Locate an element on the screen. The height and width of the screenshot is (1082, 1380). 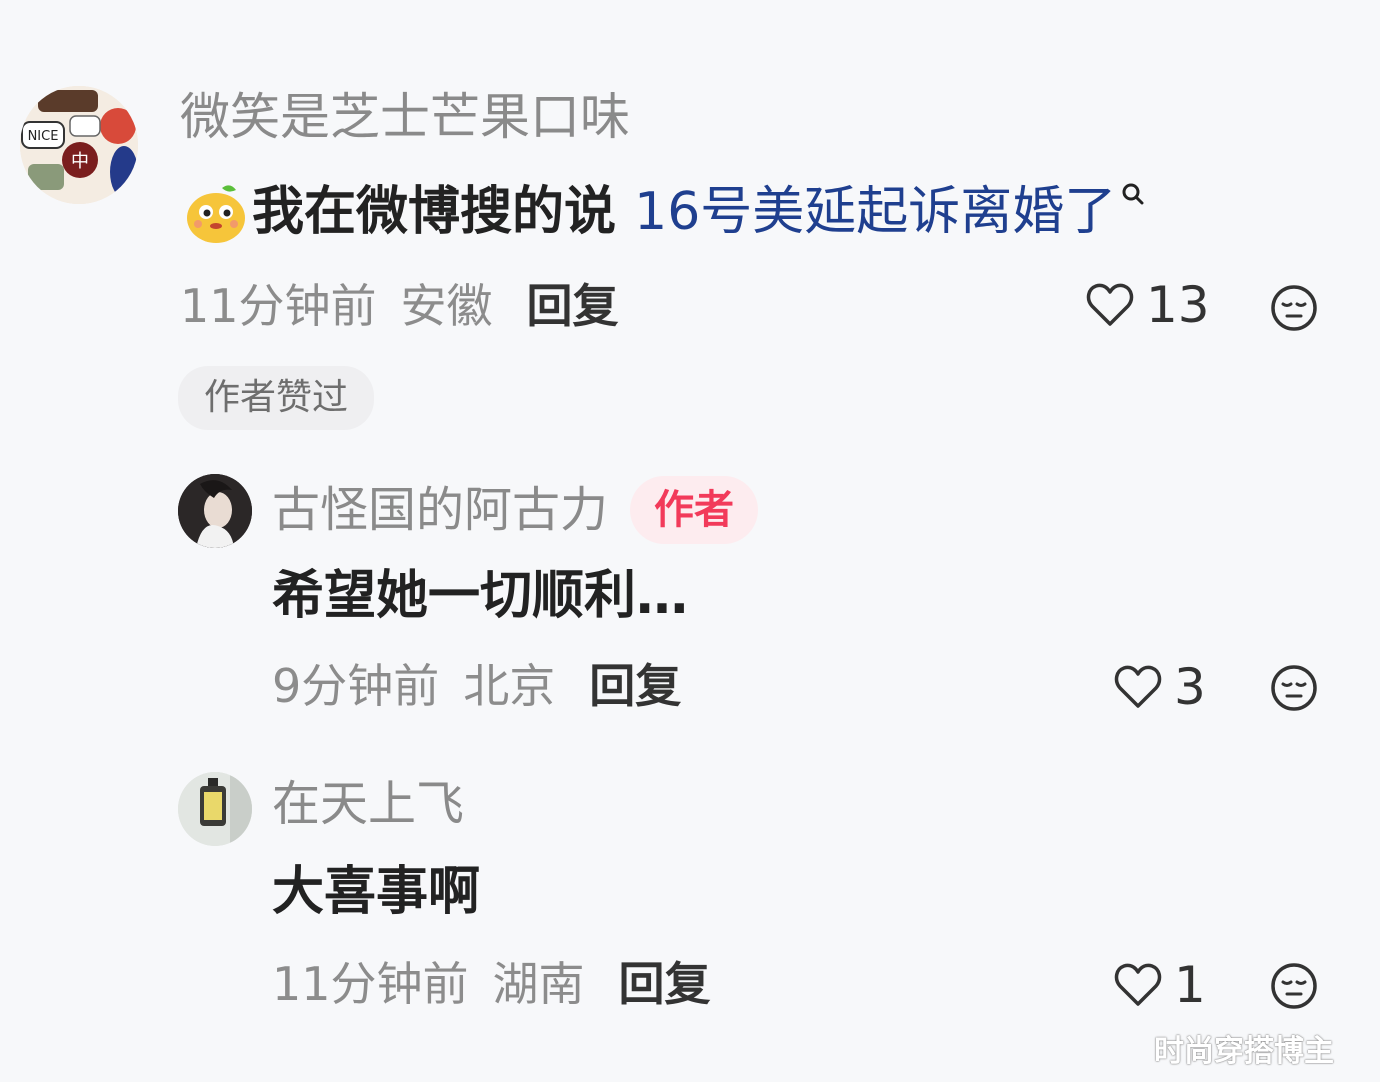
comment-text: 大喜事啊 is located at coordinates (376, 892).